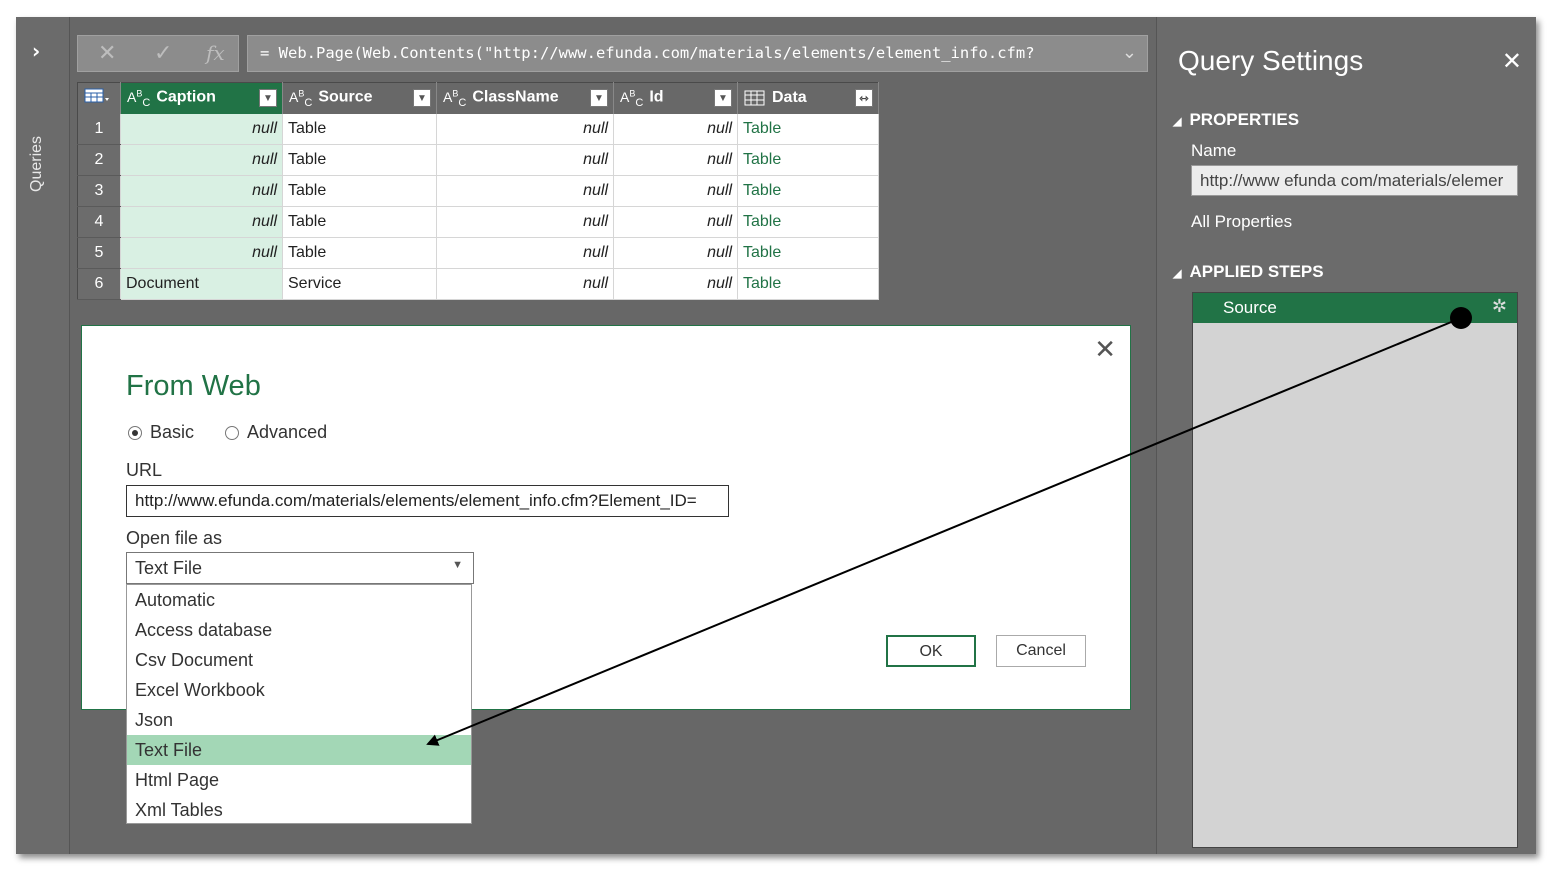 The height and width of the screenshot is (871, 1553). I want to click on table-row: 6 Document Service null null Table, so click(478, 284).